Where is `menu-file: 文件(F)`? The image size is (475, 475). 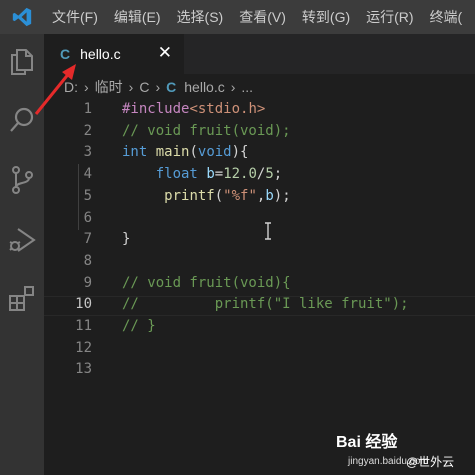
menu-file: 文件(F) is located at coordinates (75, 17).